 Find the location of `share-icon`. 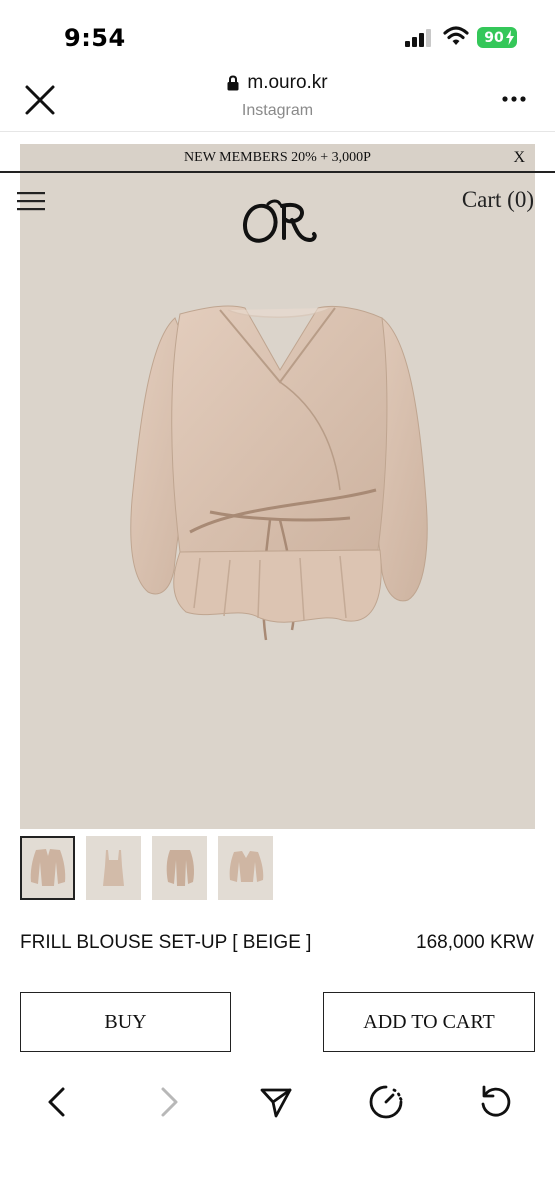

share-icon is located at coordinates (276, 1102).